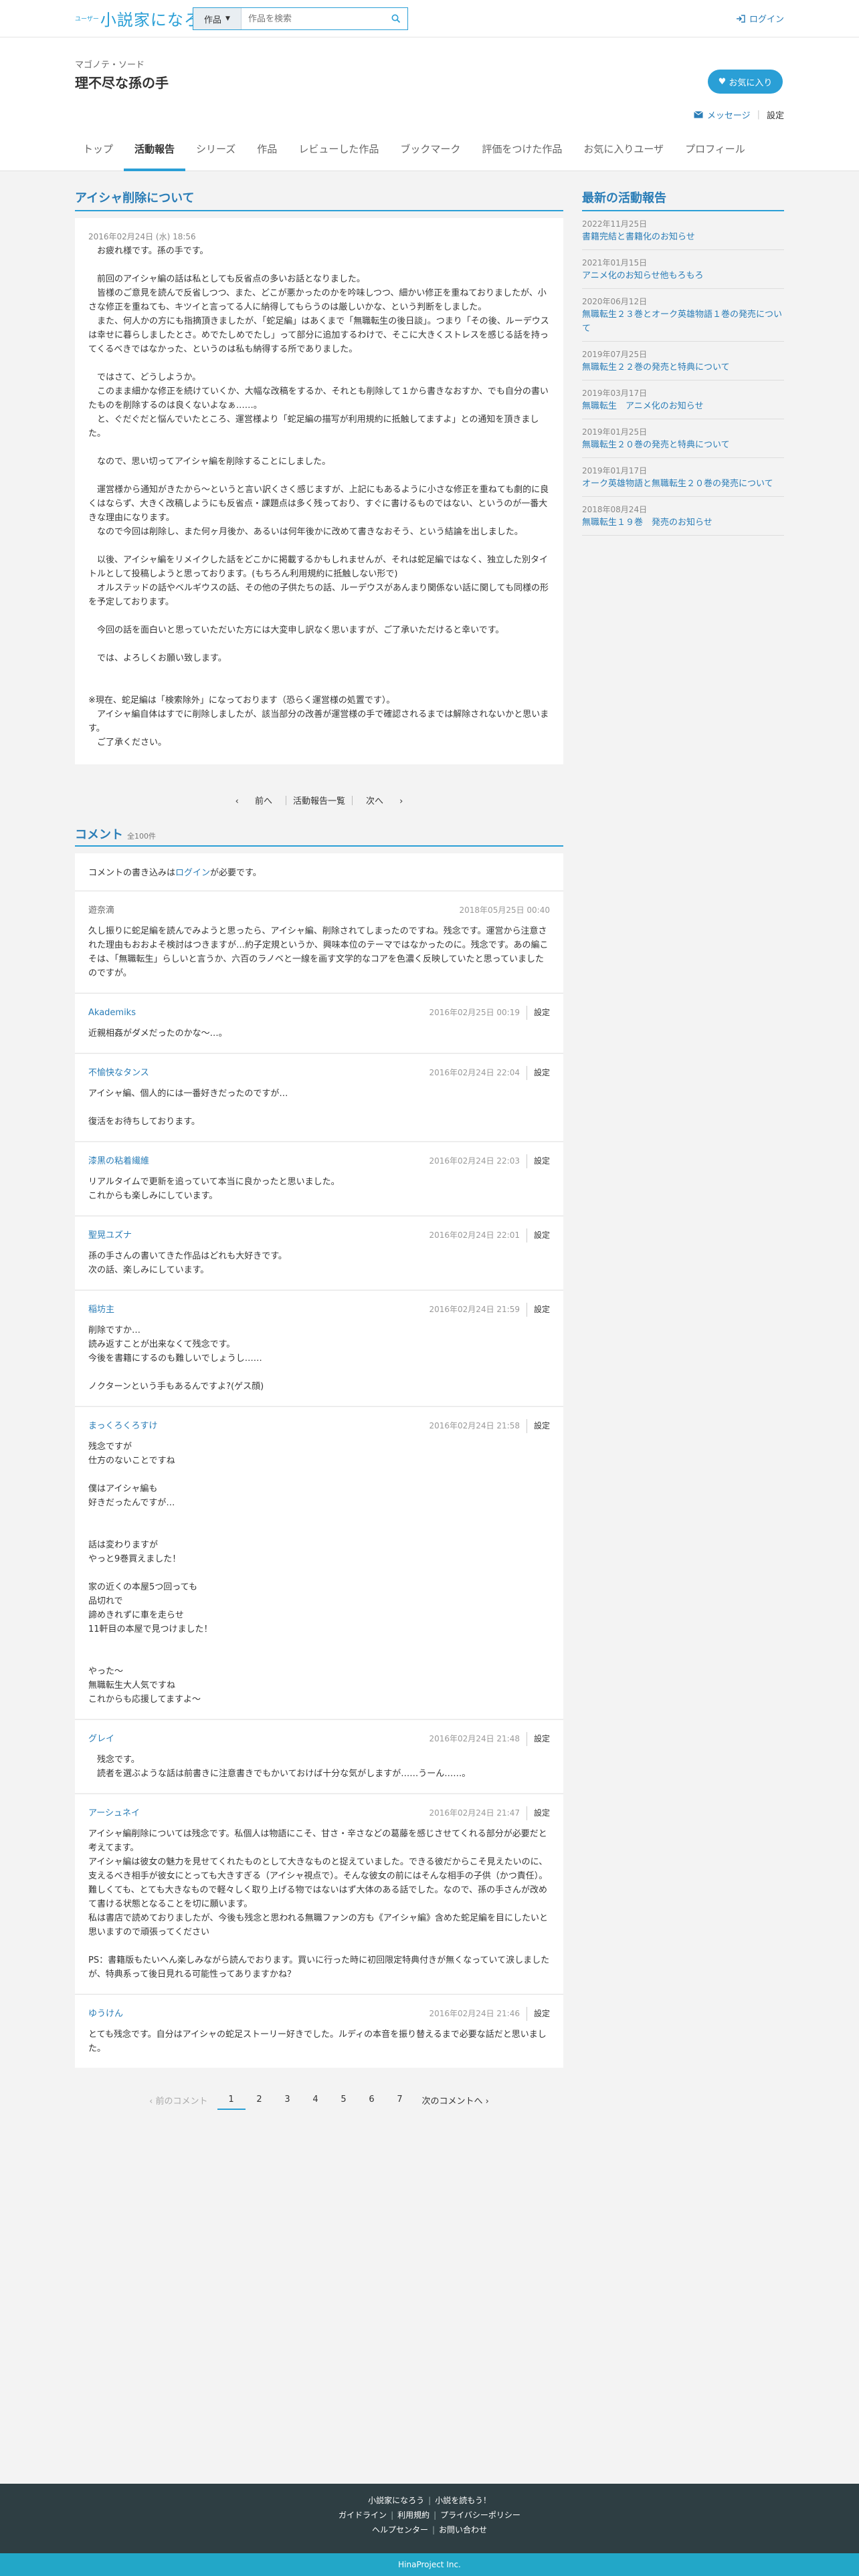  I want to click on footer-link-privacy: プライバシーポリシー, so click(480, 2515).